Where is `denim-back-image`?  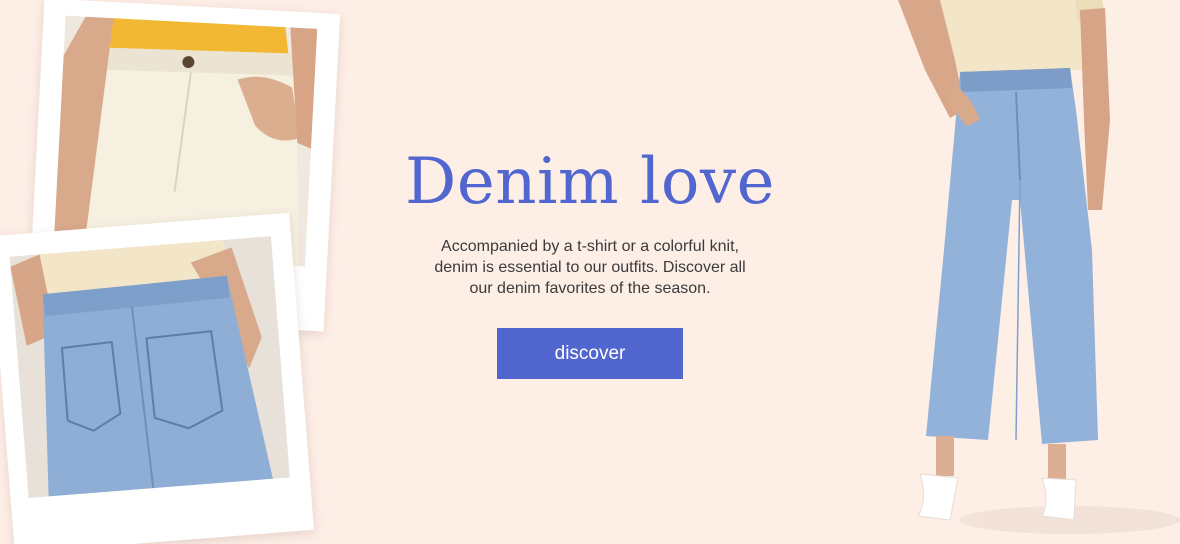 denim-back-image is located at coordinates (149, 367).